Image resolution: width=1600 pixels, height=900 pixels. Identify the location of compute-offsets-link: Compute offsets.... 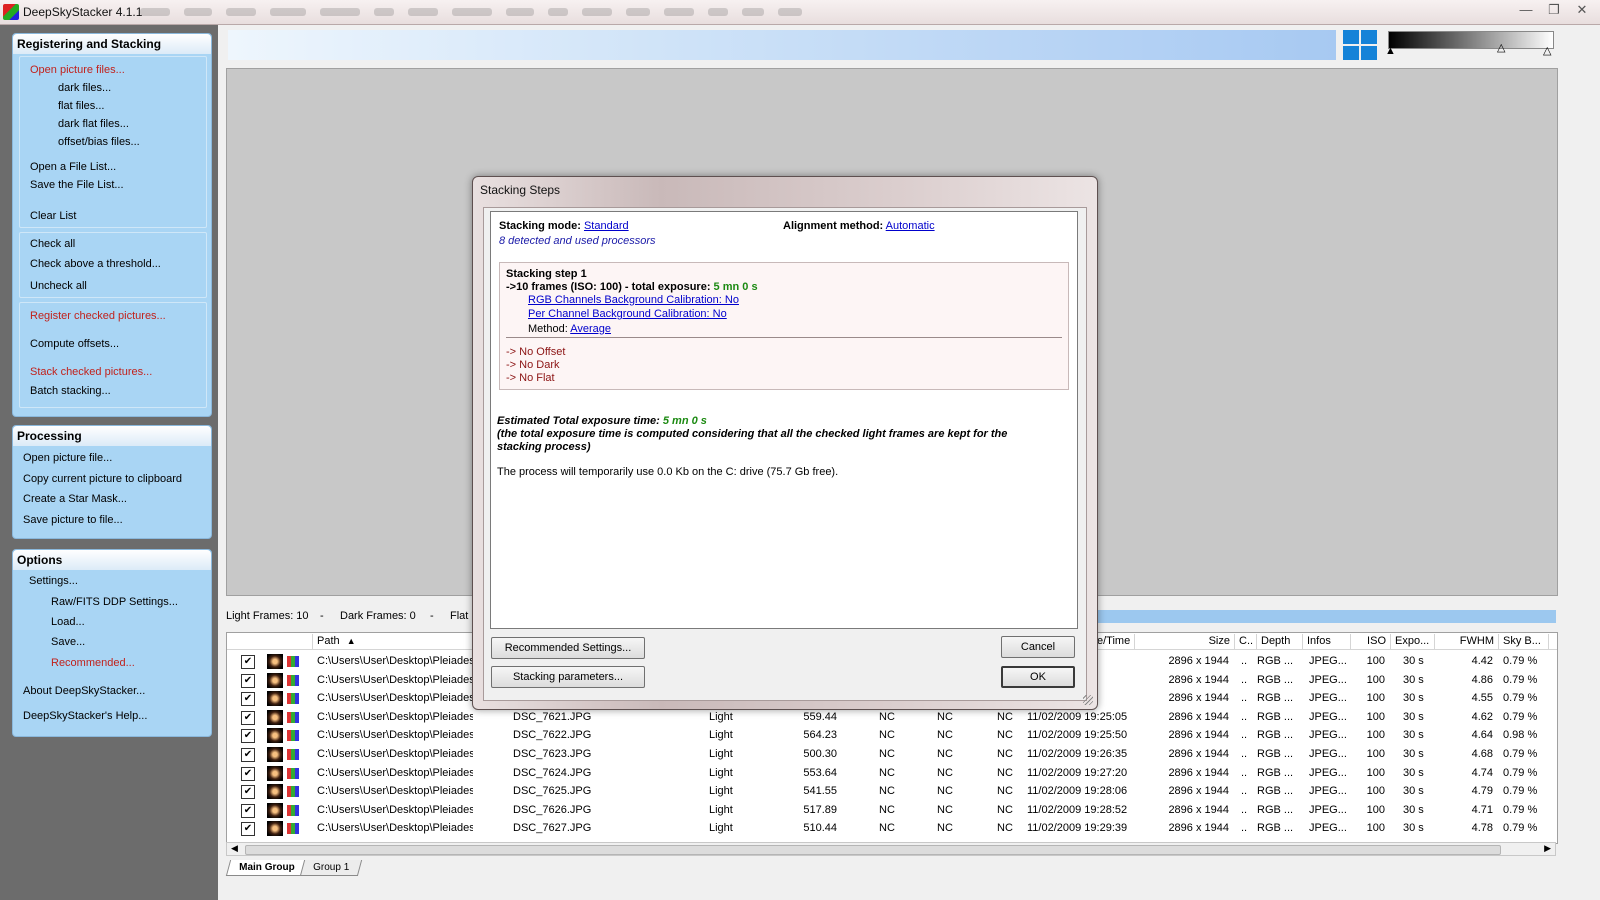
(74, 344).